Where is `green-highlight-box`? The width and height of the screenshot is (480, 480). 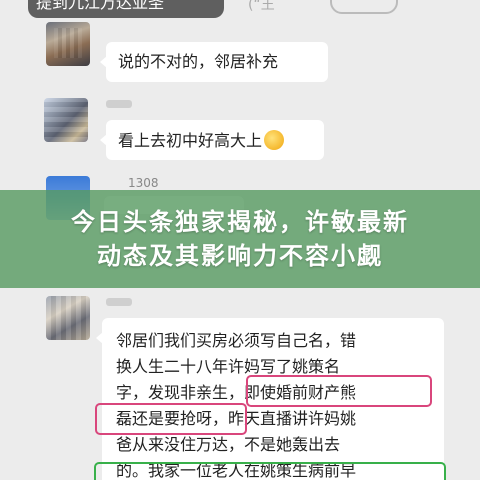
green-highlight-box is located at coordinates (270, 471).